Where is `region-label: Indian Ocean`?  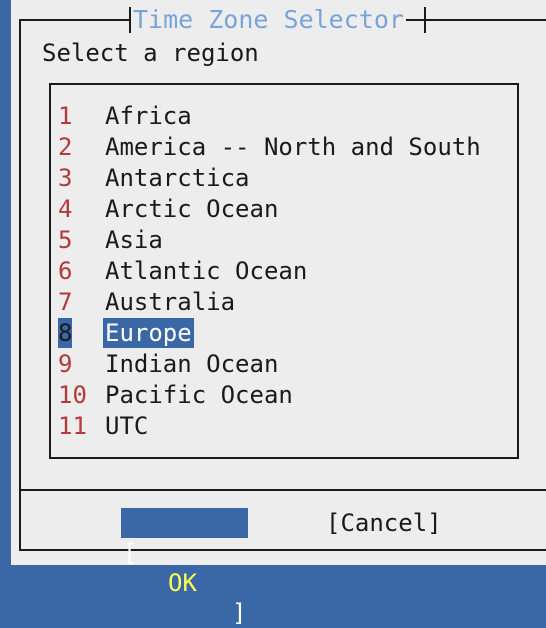 region-label: Indian Ocean is located at coordinates (192, 364).